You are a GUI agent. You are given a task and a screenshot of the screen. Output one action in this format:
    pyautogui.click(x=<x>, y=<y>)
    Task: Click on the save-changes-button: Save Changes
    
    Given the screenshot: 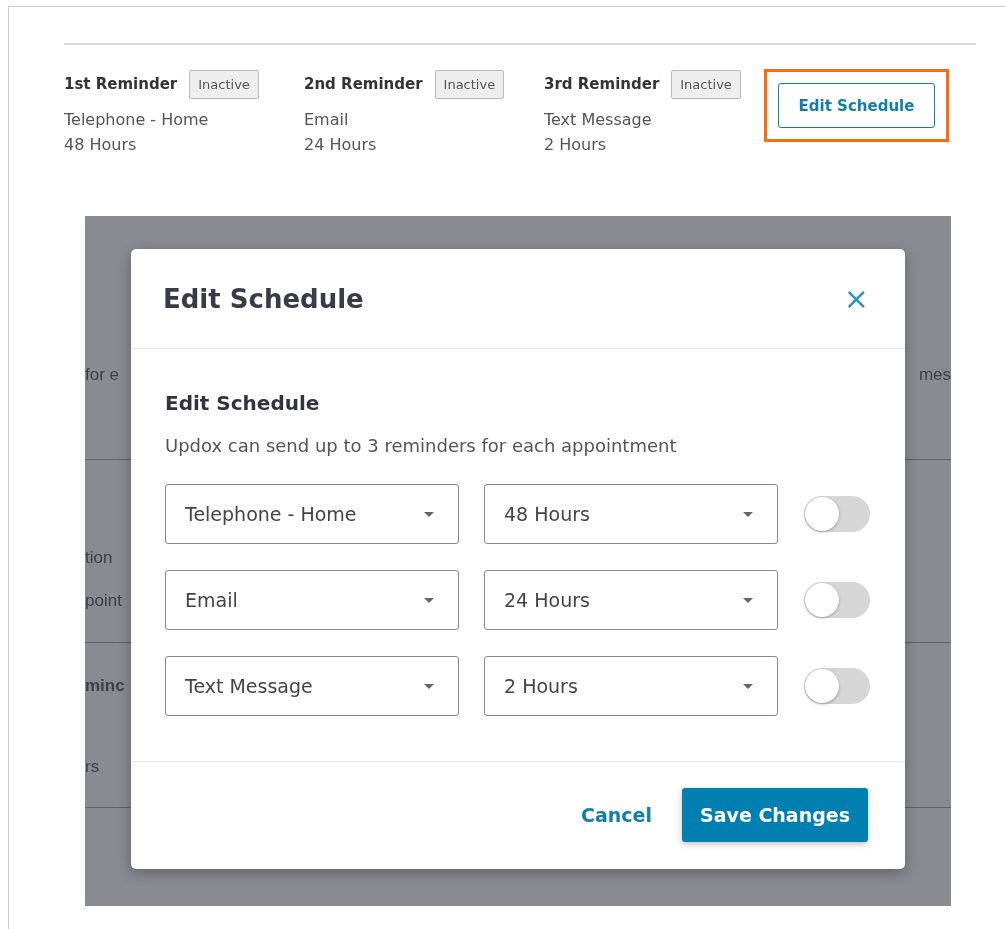 What is the action you would take?
    pyautogui.click(x=775, y=815)
    